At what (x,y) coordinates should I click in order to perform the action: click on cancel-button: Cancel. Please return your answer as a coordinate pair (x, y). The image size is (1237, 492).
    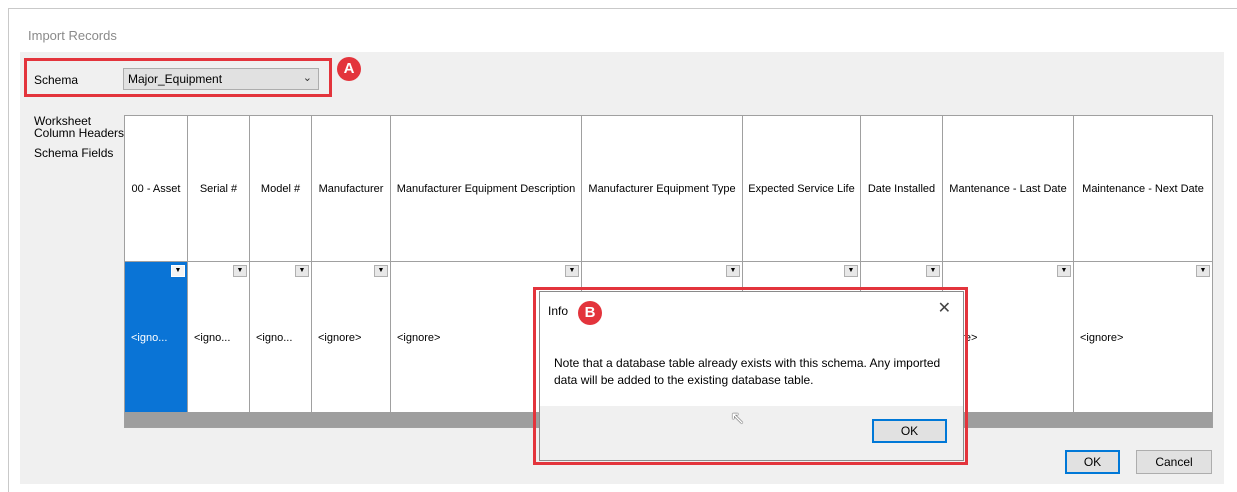
    Looking at the image, I should click on (1174, 462).